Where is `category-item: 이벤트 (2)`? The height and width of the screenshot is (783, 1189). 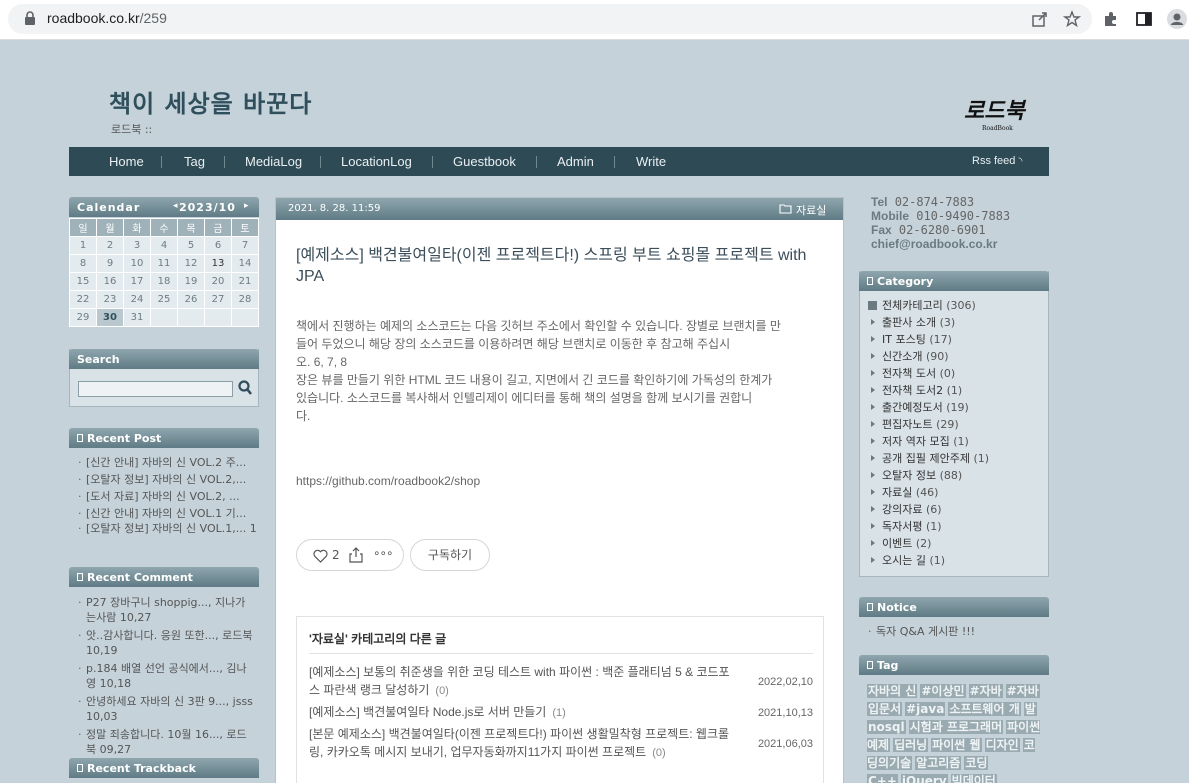
category-item: 이벤트 (2) is located at coordinates (958, 543).